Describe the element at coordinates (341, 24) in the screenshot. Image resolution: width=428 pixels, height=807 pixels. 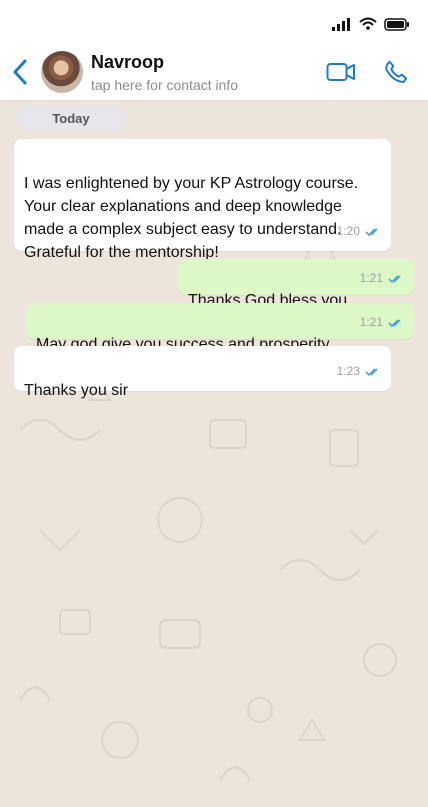
I see `signal-icon` at that location.